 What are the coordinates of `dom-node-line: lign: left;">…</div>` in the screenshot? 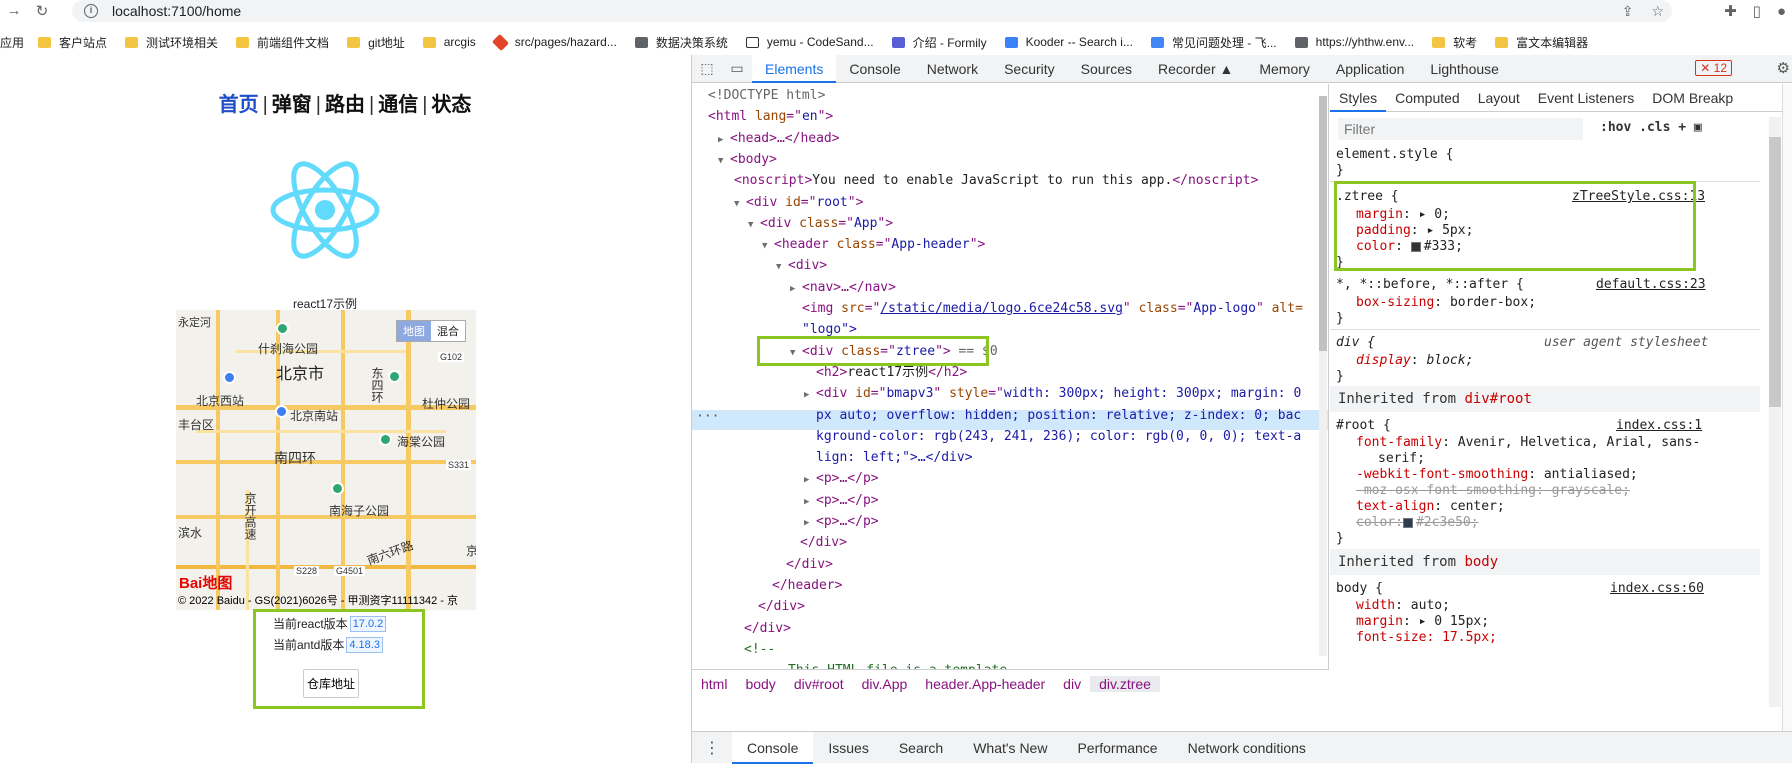 It's located at (894, 457).